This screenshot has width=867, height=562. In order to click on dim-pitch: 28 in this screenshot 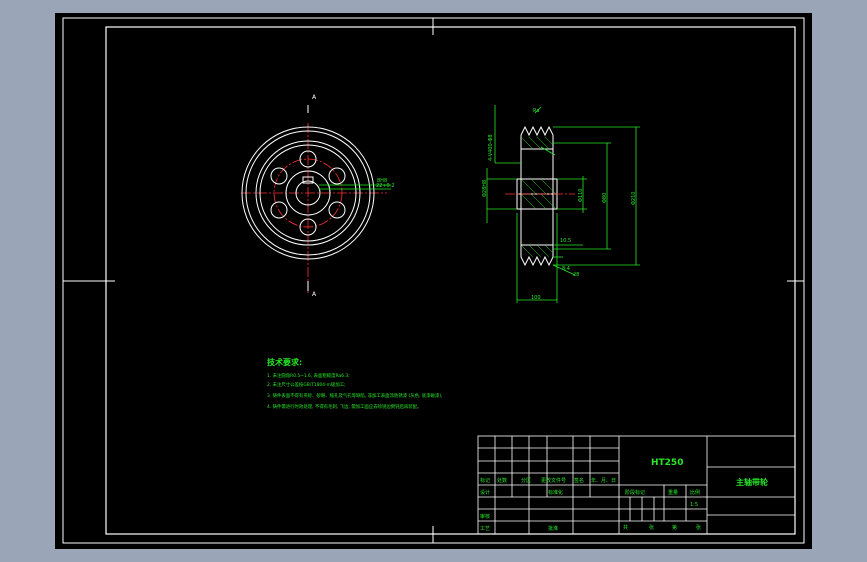, I will do `click(576, 275)`.